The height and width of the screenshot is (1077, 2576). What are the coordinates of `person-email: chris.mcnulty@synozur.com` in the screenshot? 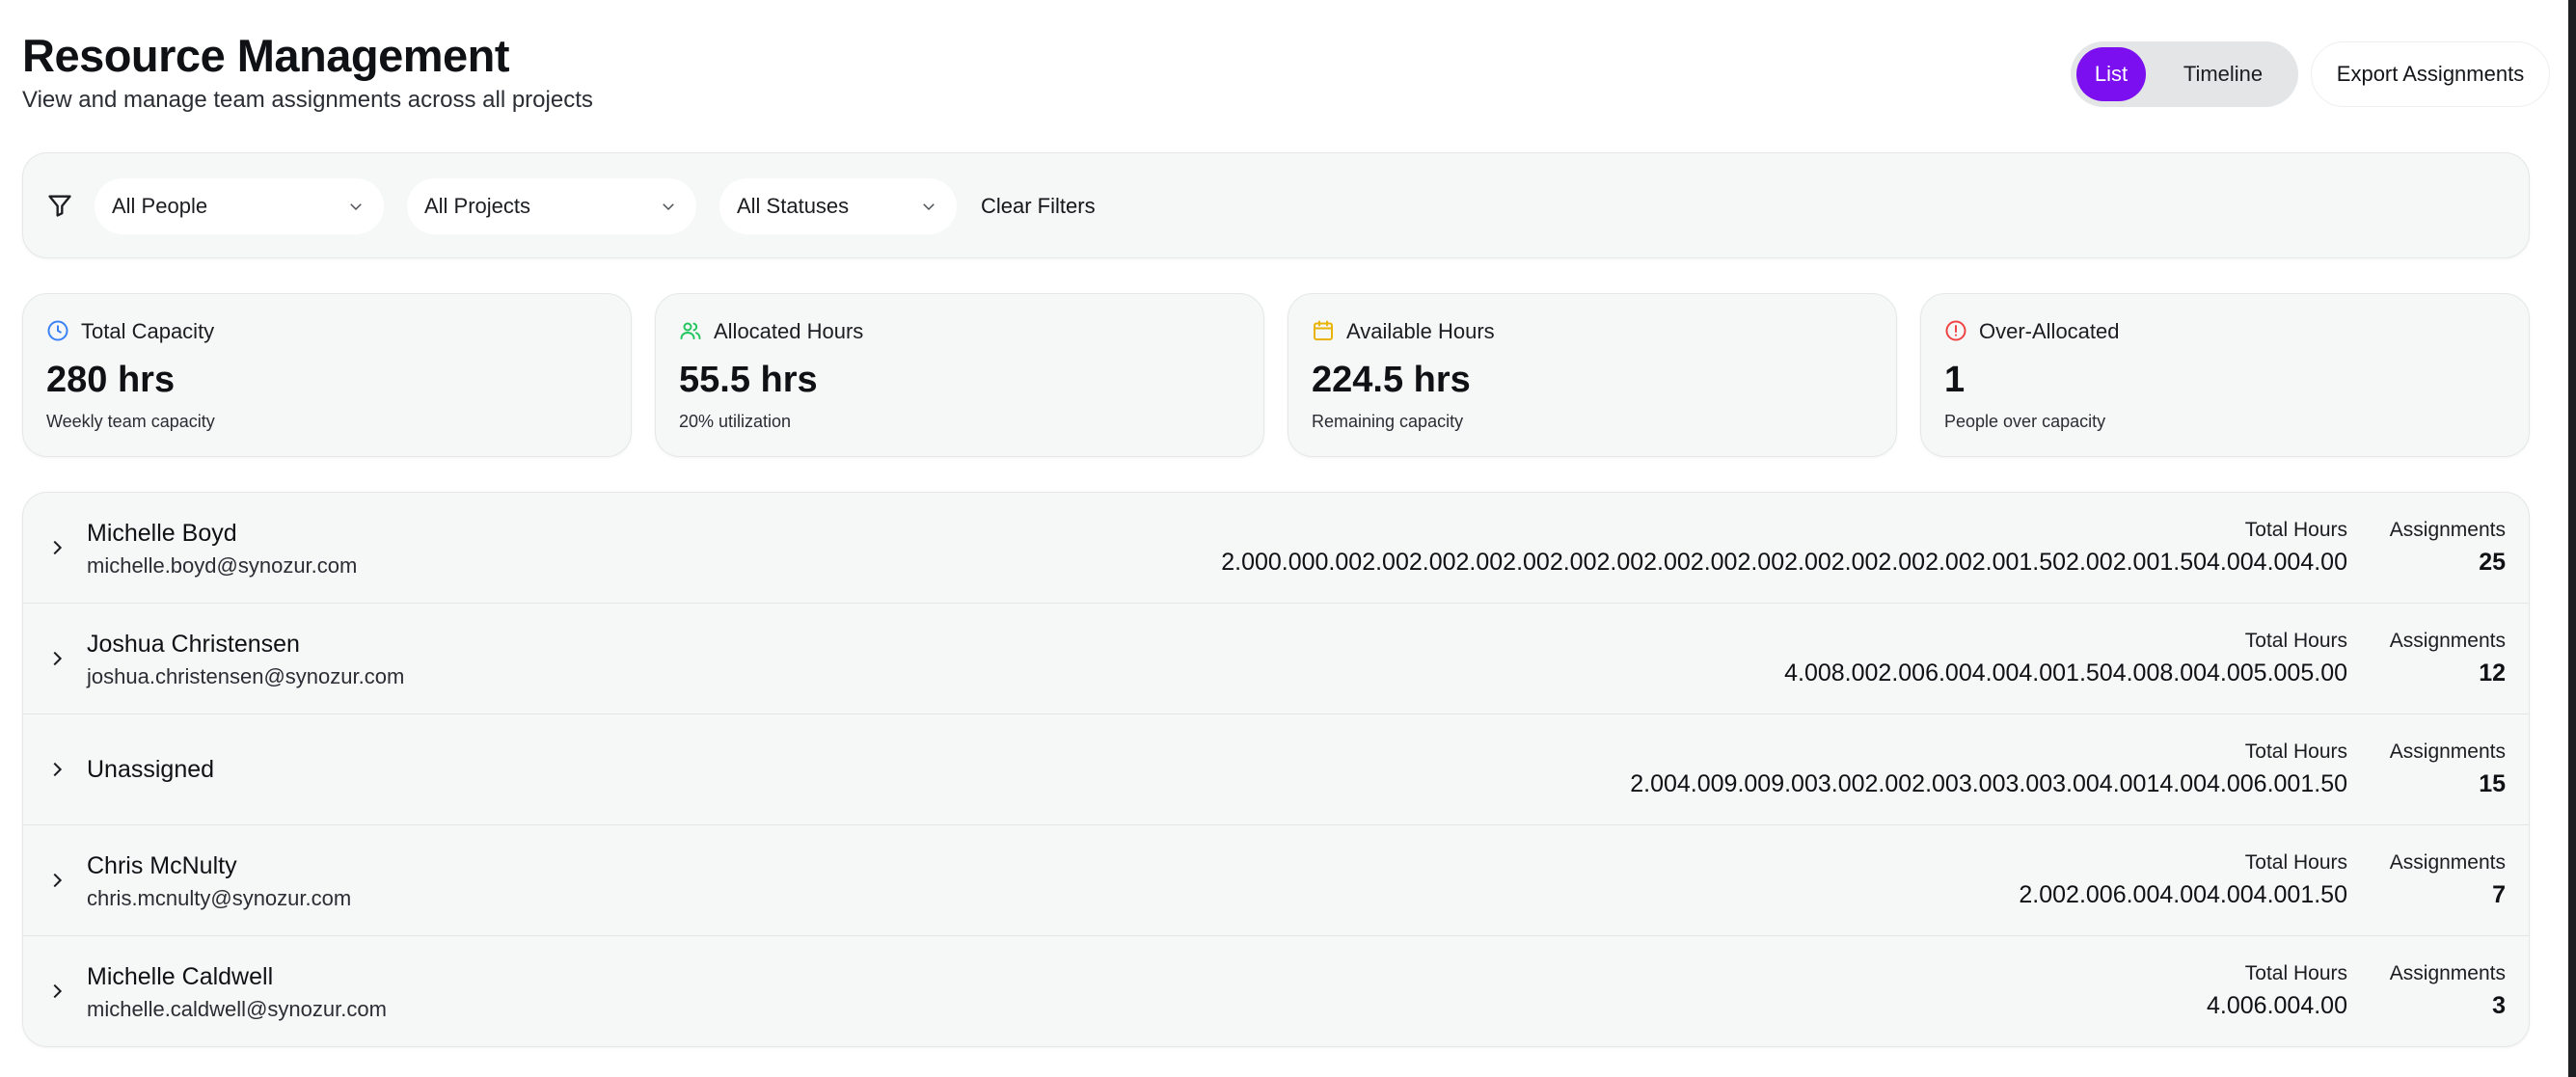 It's located at (219, 898).